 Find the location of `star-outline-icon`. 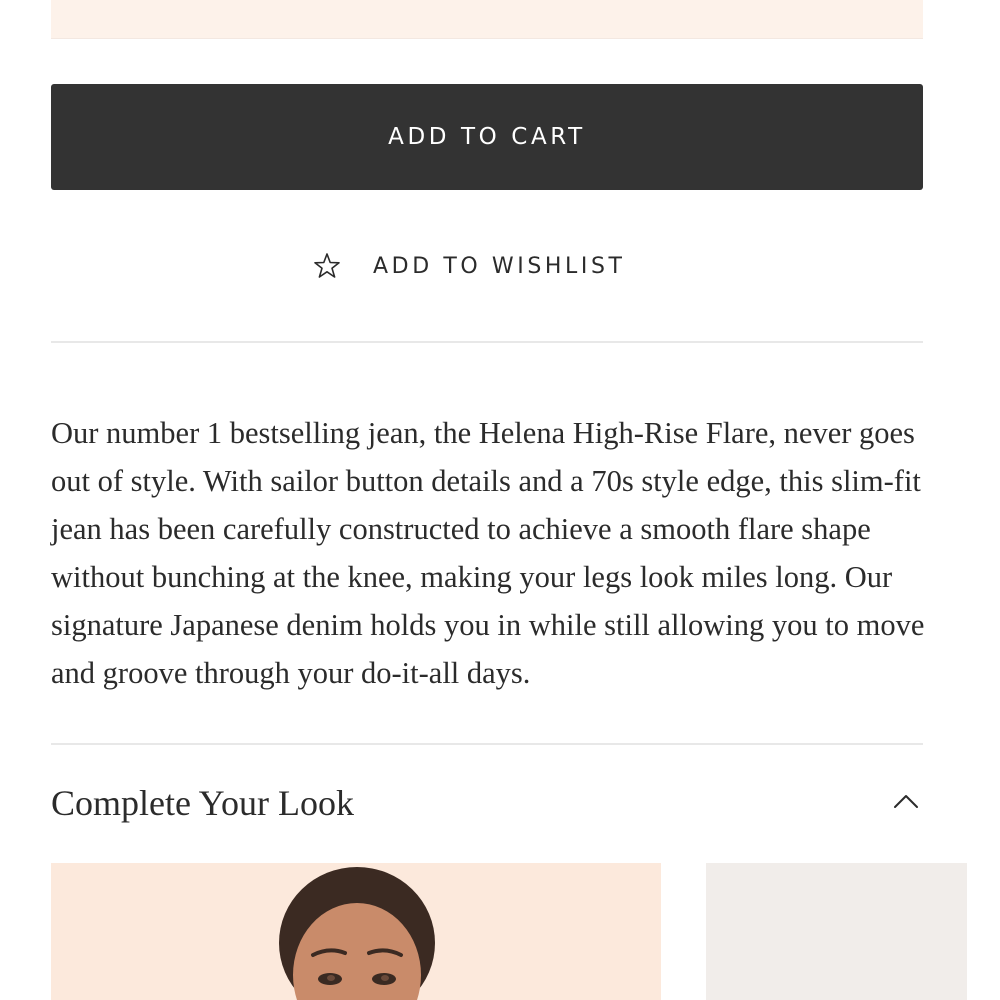

star-outline-icon is located at coordinates (327, 266).